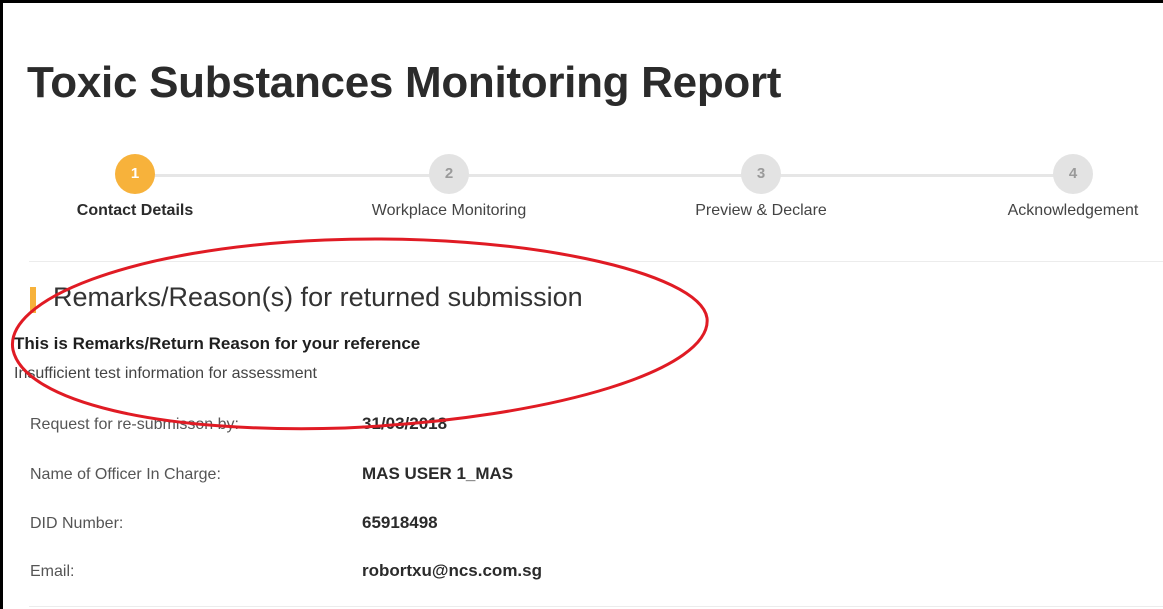 This screenshot has height=609, width=1163. I want to click on email-label: Email:, so click(52, 571).